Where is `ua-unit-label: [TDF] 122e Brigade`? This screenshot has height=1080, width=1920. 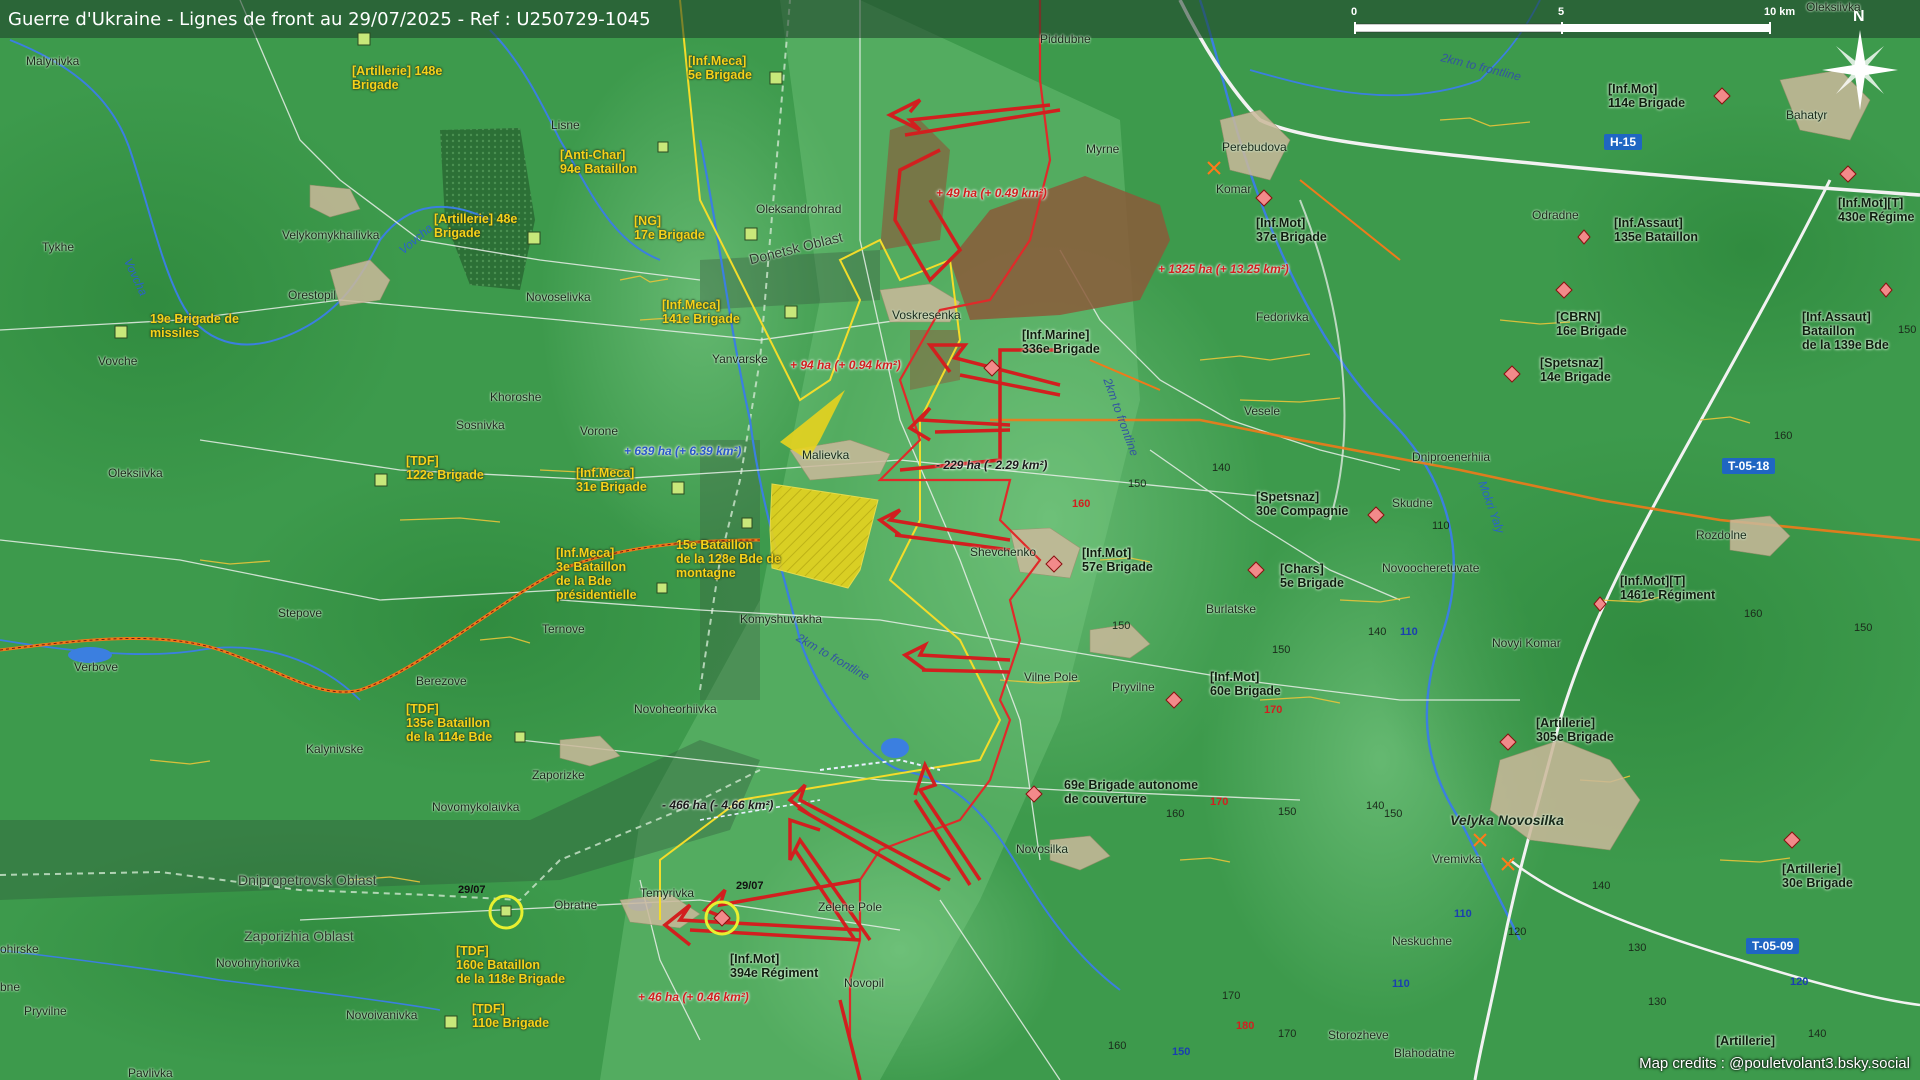 ua-unit-label: [TDF] 122e Brigade is located at coordinates (445, 468).